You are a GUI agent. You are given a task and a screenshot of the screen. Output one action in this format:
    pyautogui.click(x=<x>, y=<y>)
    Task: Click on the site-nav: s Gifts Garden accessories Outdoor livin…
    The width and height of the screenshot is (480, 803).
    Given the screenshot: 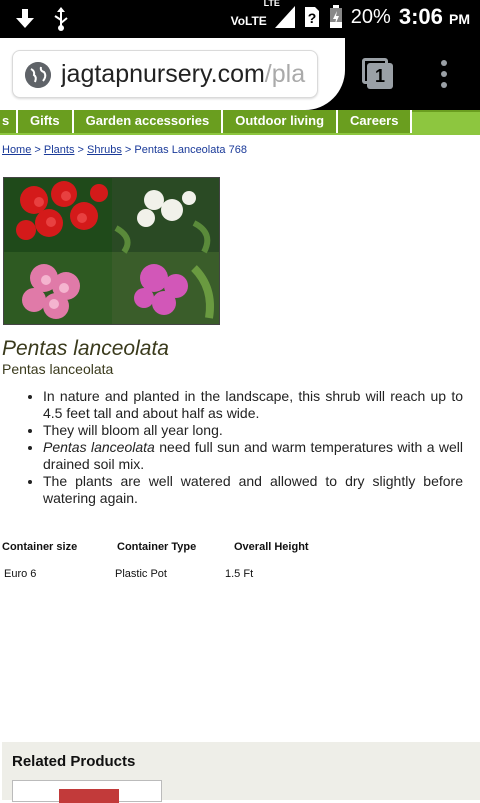 What is the action you would take?
    pyautogui.click(x=240, y=122)
    